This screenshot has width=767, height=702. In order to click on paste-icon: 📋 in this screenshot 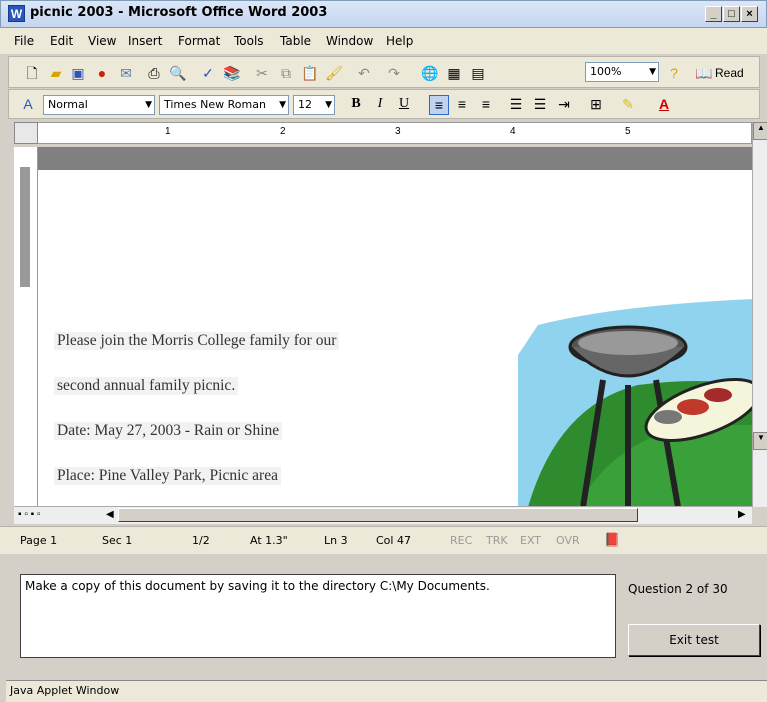, I will do `click(310, 73)`.